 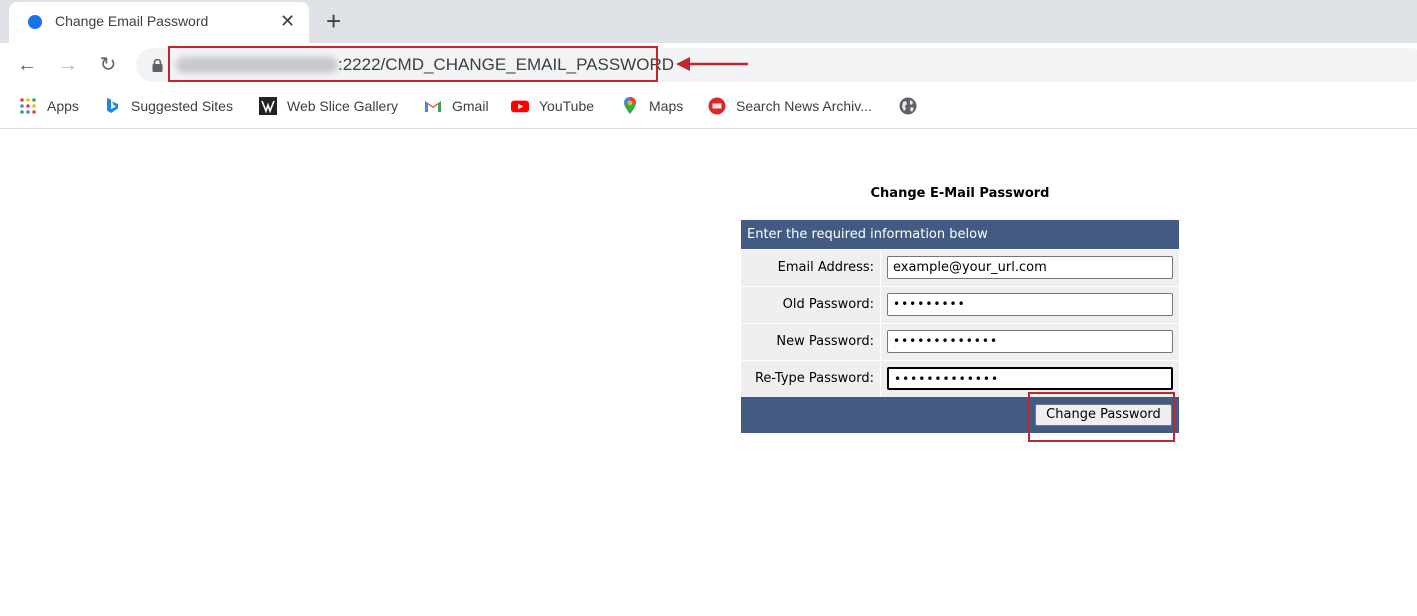 I want to click on forward-button: →, so click(x=68, y=65).